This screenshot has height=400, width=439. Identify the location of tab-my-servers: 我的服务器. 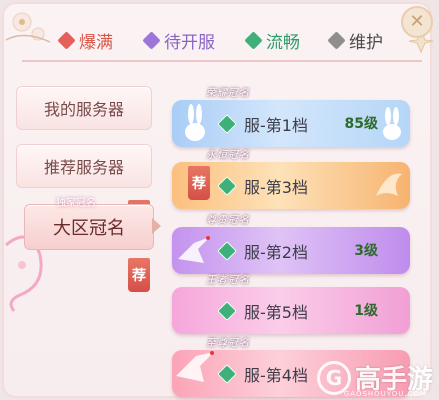
(84, 108).